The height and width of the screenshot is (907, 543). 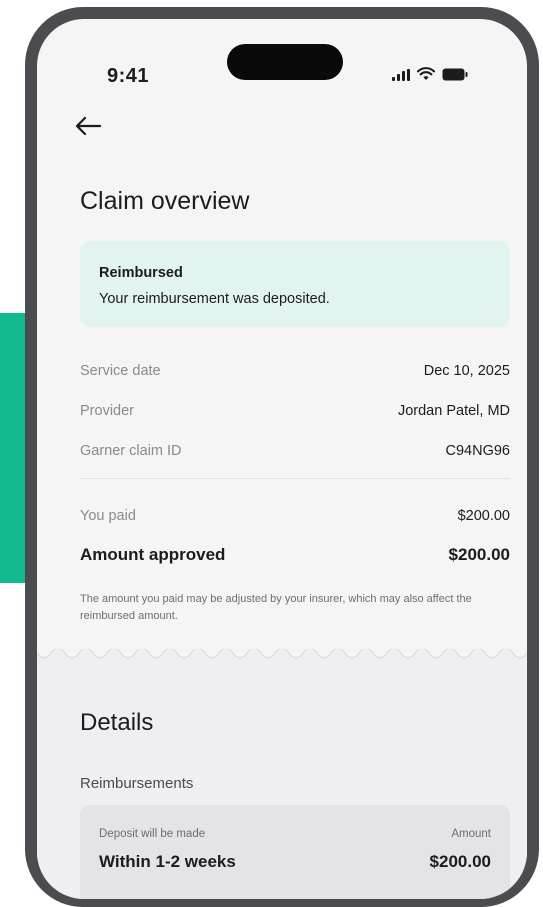 I want to click on amount-approved-value: $200.00, so click(x=479, y=554).